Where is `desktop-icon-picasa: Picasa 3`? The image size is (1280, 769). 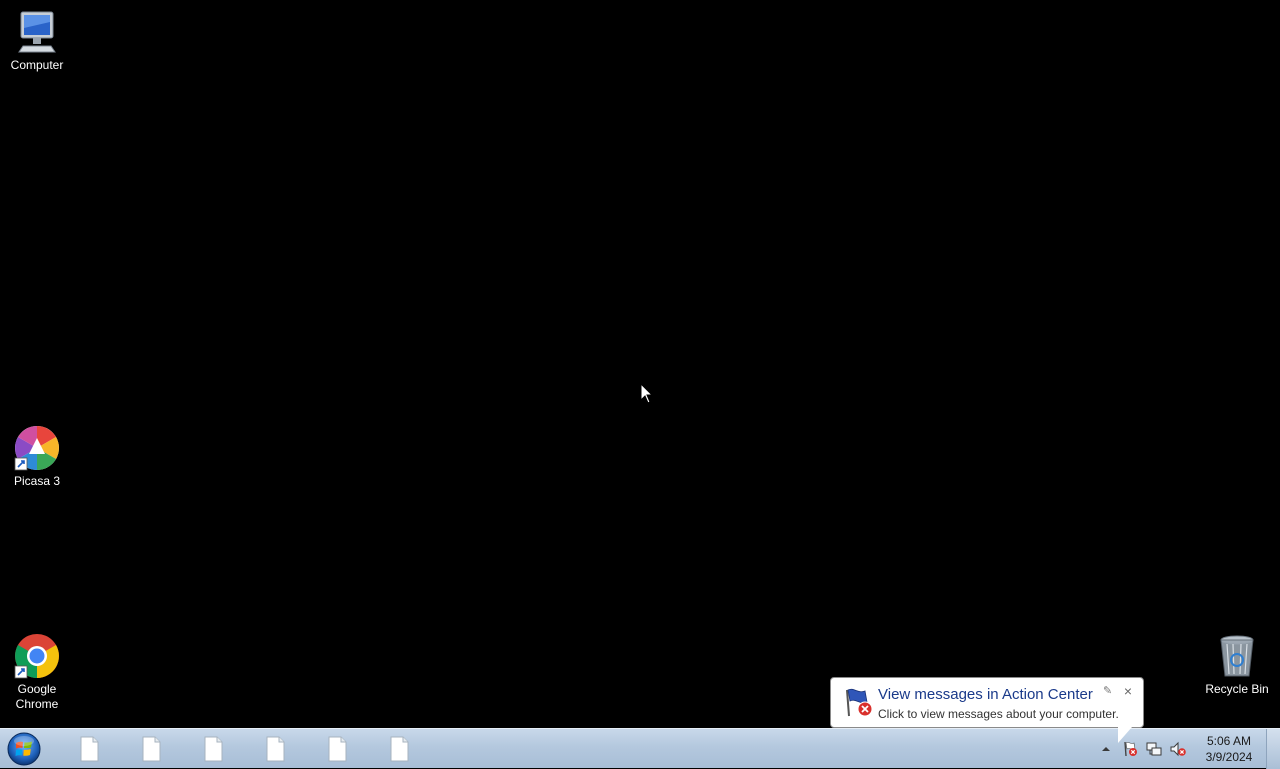 desktop-icon-picasa: Picasa 3 is located at coordinates (37, 456).